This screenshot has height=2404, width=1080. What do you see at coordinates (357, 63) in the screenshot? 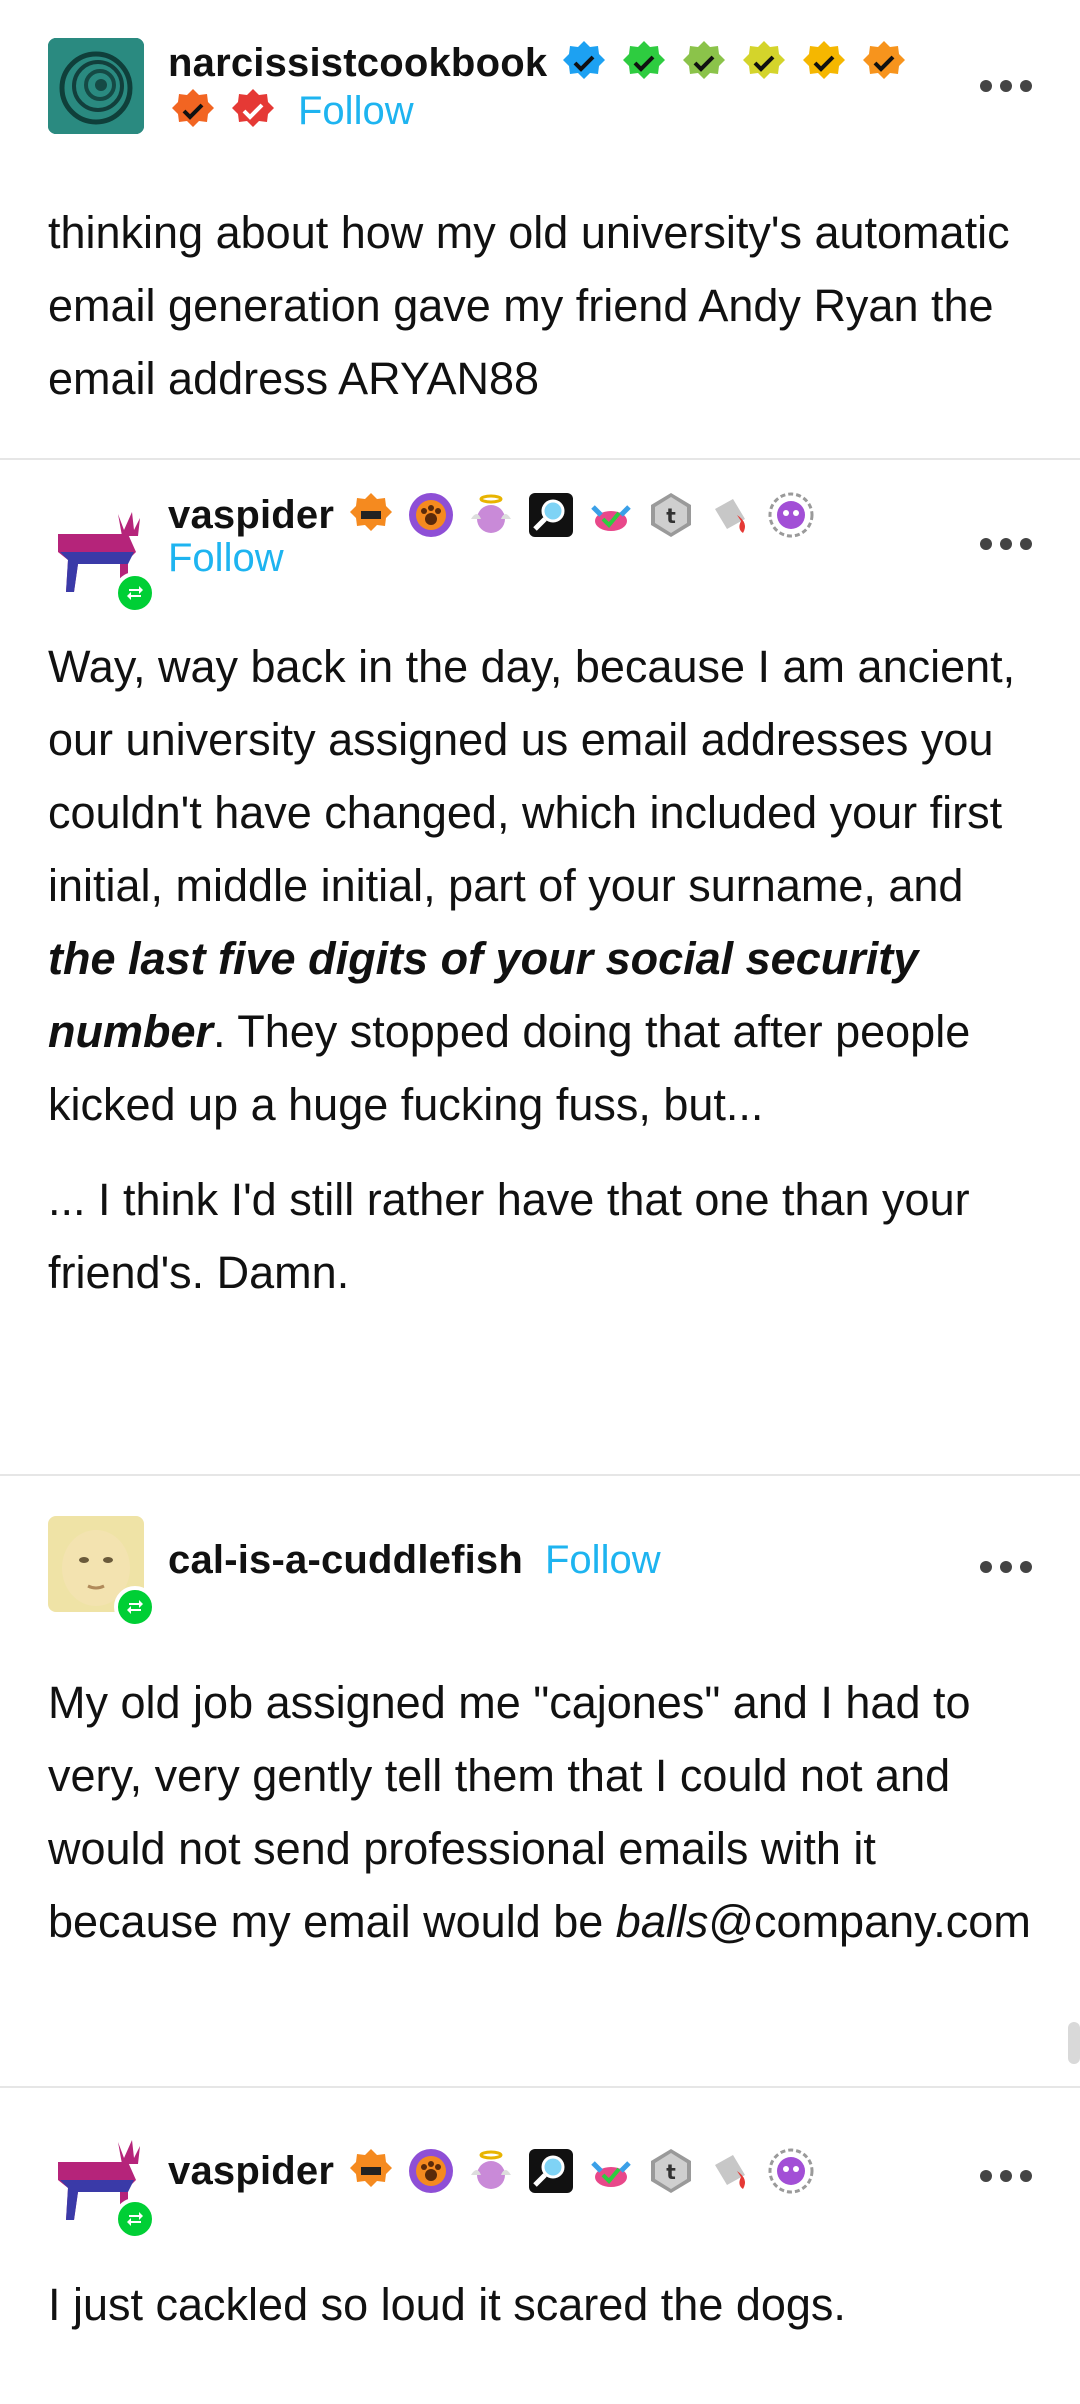
I see `username: narcissistcookbook` at bounding box center [357, 63].